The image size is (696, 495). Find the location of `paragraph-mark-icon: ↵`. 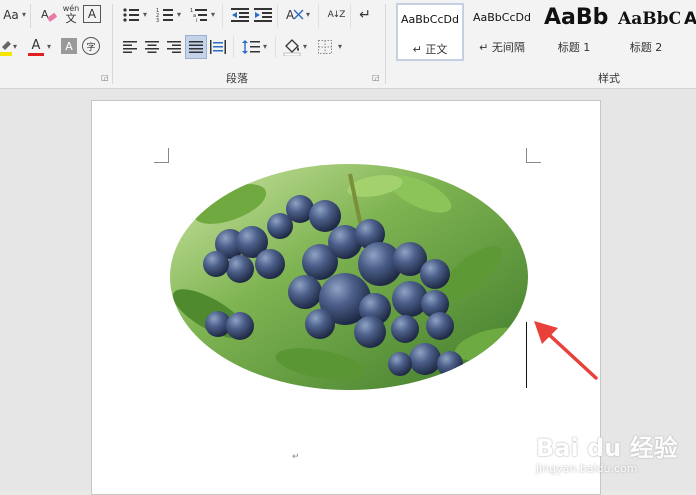

paragraph-mark-icon: ↵ is located at coordinates (365, 15).